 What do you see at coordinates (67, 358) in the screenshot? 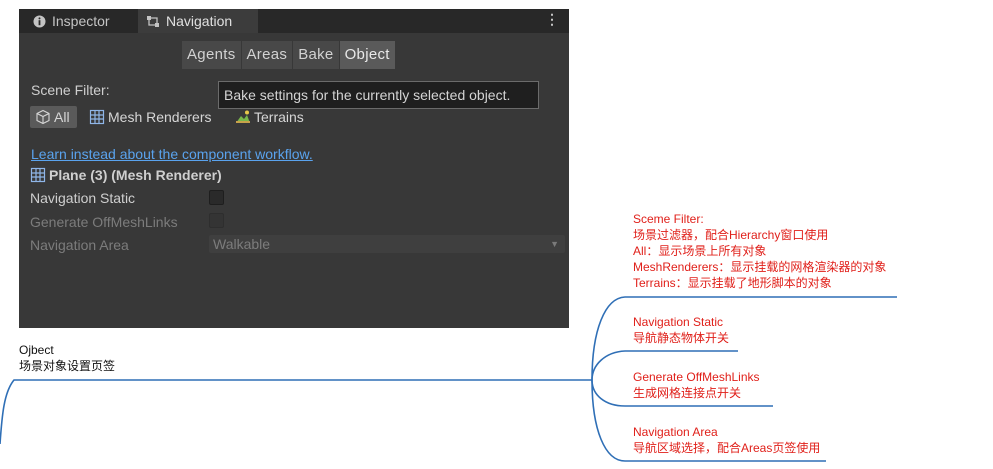
I see `annotation-root: Ojbect 场景对象设置页签` at bounding box center [67, 358].